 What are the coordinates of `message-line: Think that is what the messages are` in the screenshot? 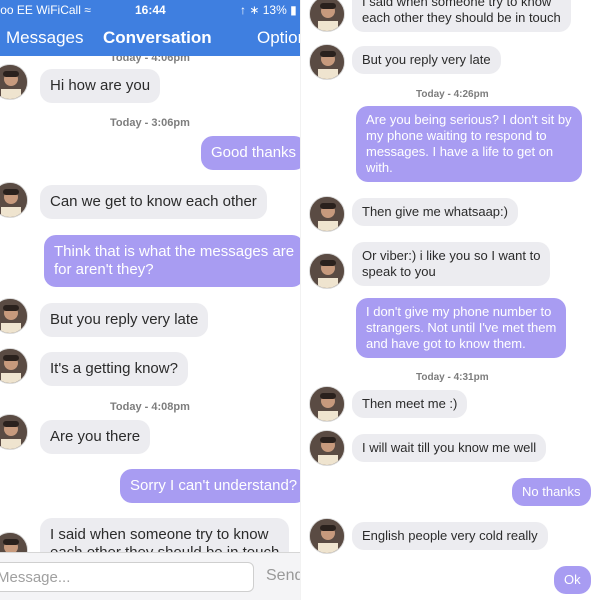 It's located at (174, 251).